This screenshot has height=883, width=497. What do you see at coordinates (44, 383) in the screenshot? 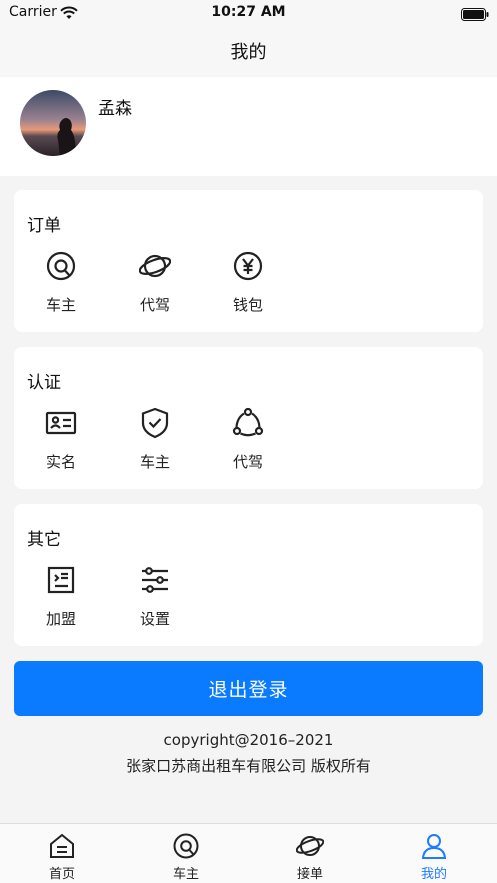
I see `section-title: 认证` at bounding box center [44, 383].